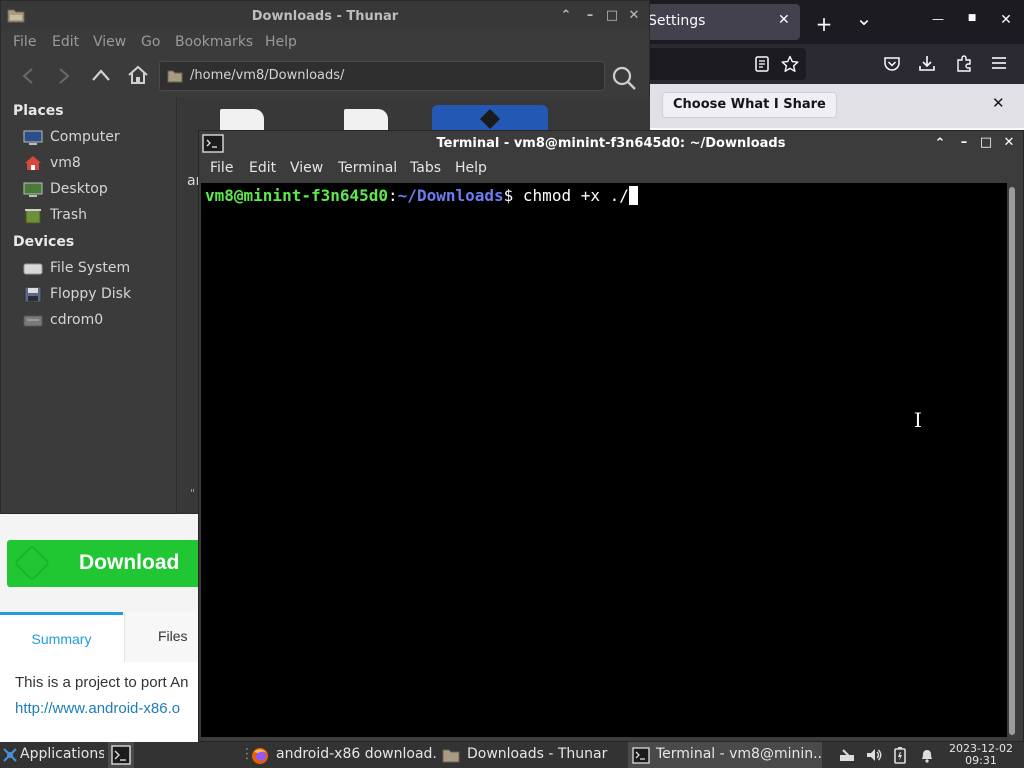 This screenshot has height=768, width=1024. What do you see at coordinates (590, 15) in the screenshot?
I see `thunar-minimize-button: –` at bounding box center [590, 15].